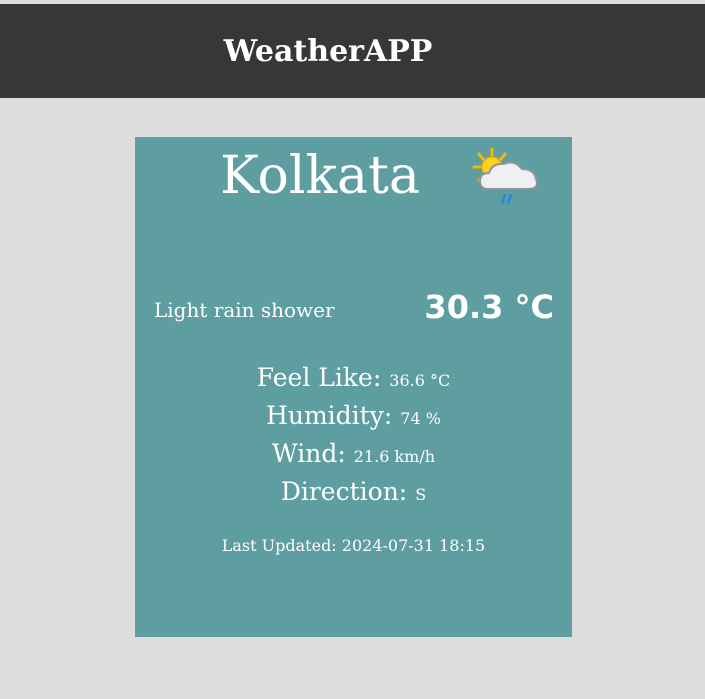 This screenshot has width=705, height=699. What do you see at coordinates (421, 494) in the screenshot?
I see `direction-value: S` at bounding box center [421, 494].